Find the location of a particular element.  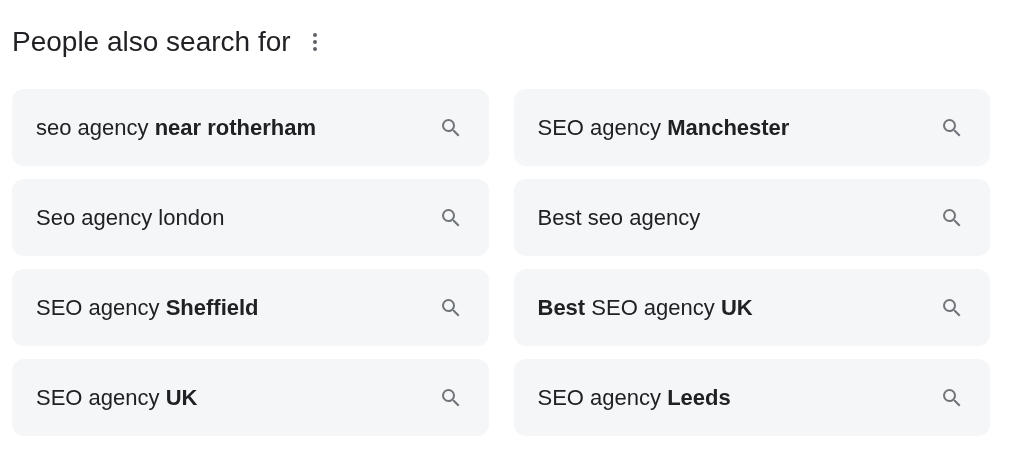

search-suggestion: Best seo agency is located at coordinates (751, 217).